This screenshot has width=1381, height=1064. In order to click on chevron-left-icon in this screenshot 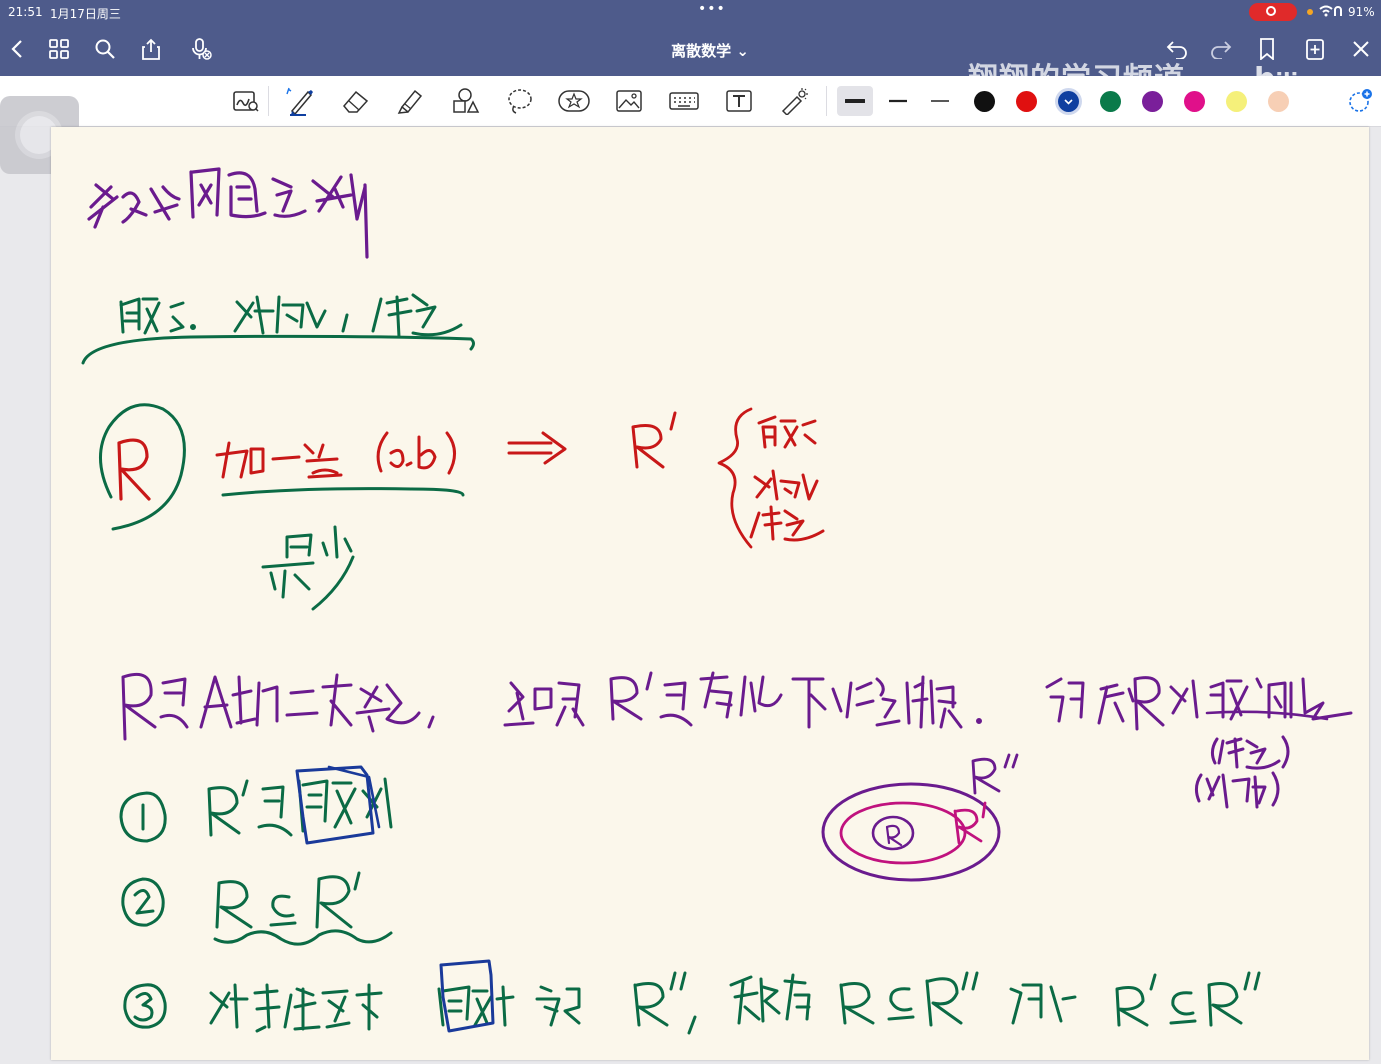, I will do `click(16, 49)`.